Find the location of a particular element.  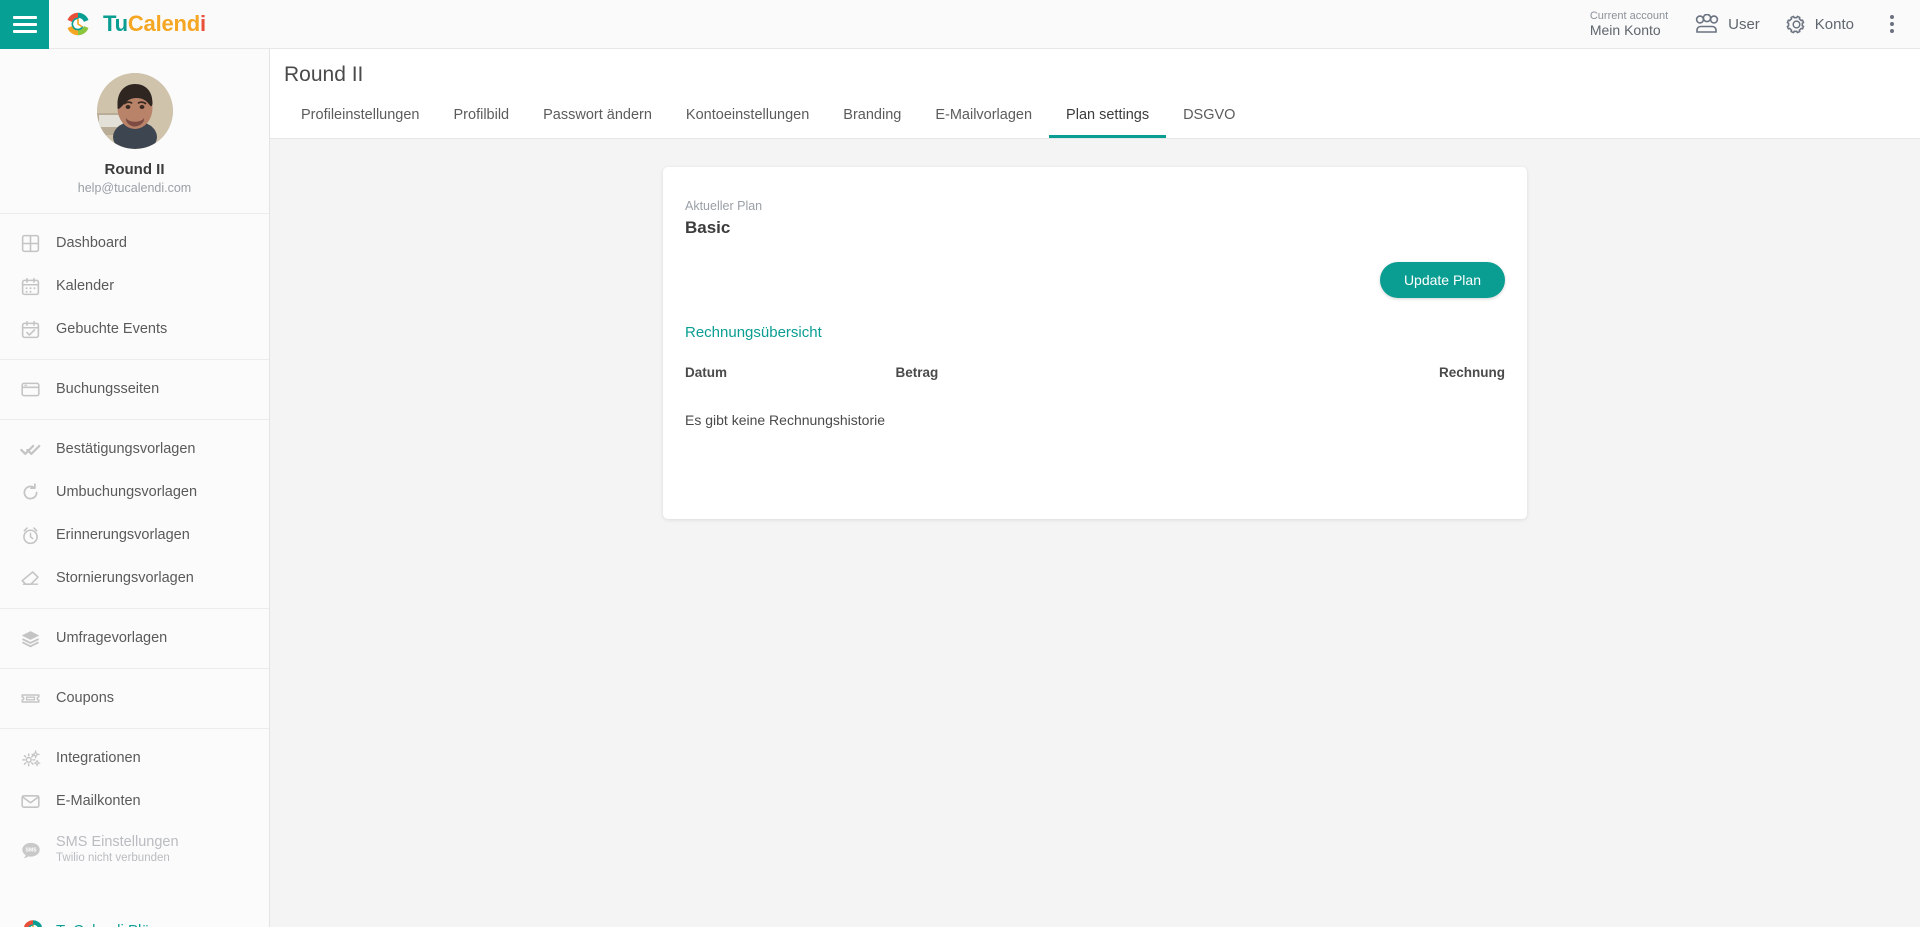

layers-icon is located at coordinates (38, 638).